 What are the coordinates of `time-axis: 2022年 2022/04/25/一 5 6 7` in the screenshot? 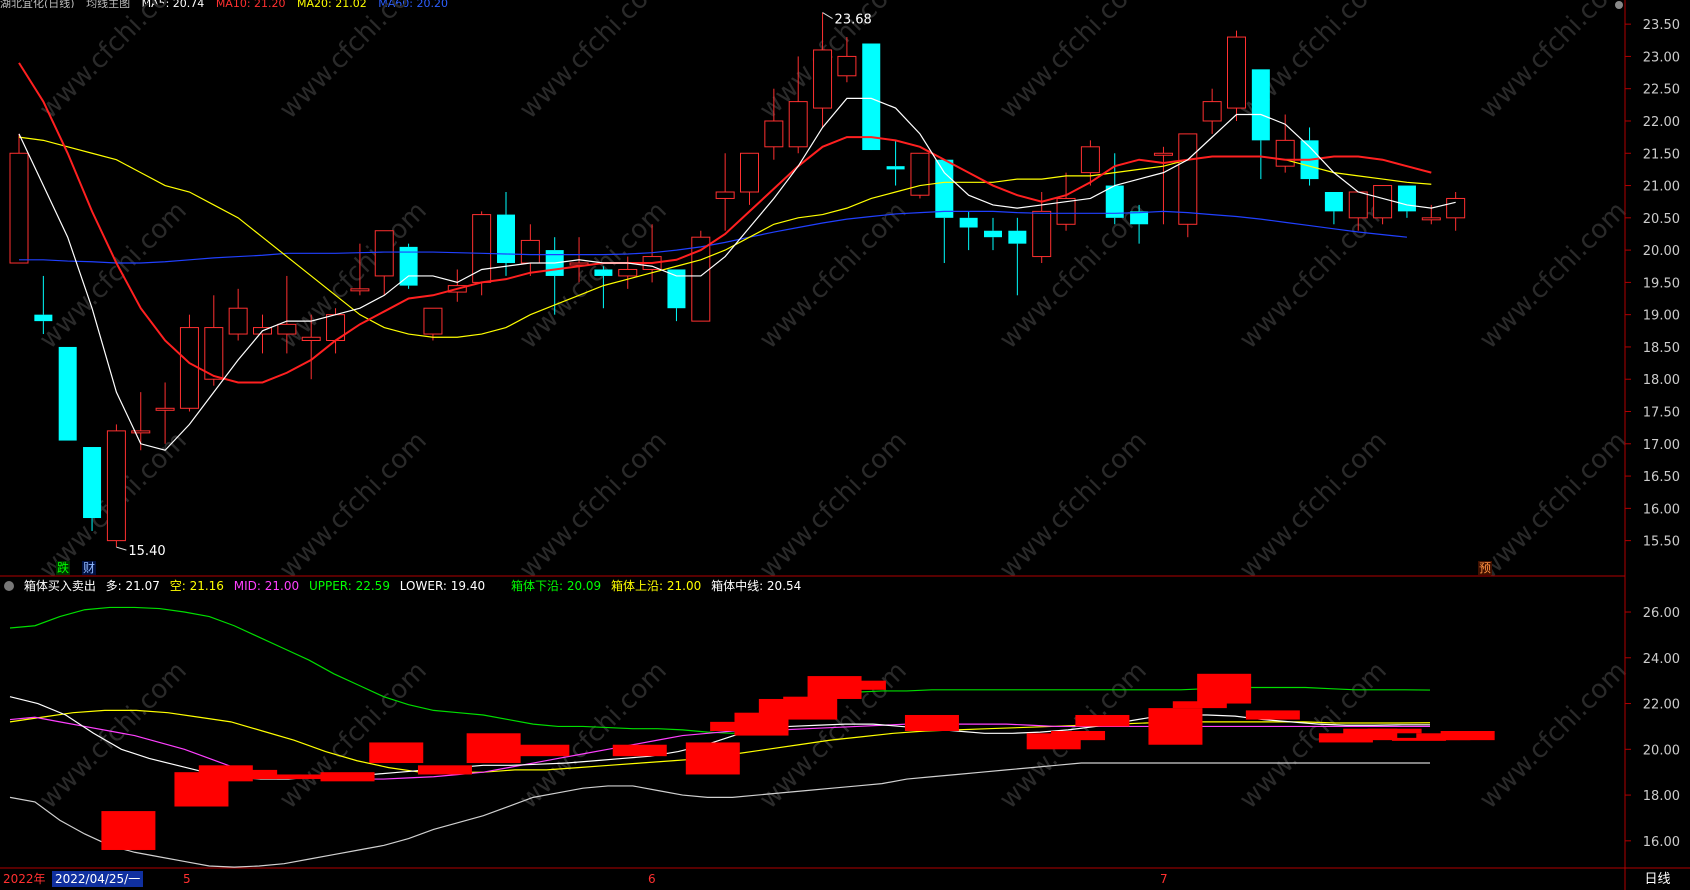 It's located at (812, 879).